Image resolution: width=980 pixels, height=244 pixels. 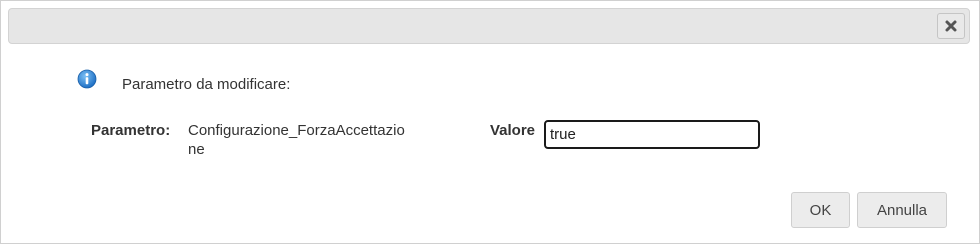 What do you see at coordinates (902, 210) in the screenshot?
I see `cancel-button: Annulla` at bounding box center [902, 210].